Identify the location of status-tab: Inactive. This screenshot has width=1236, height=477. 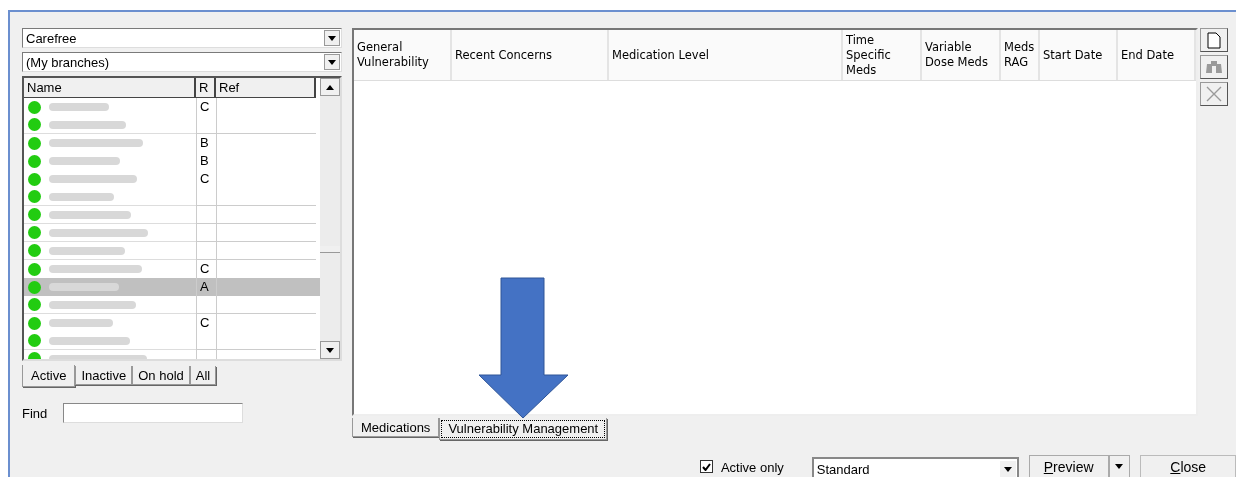
(104, 375).